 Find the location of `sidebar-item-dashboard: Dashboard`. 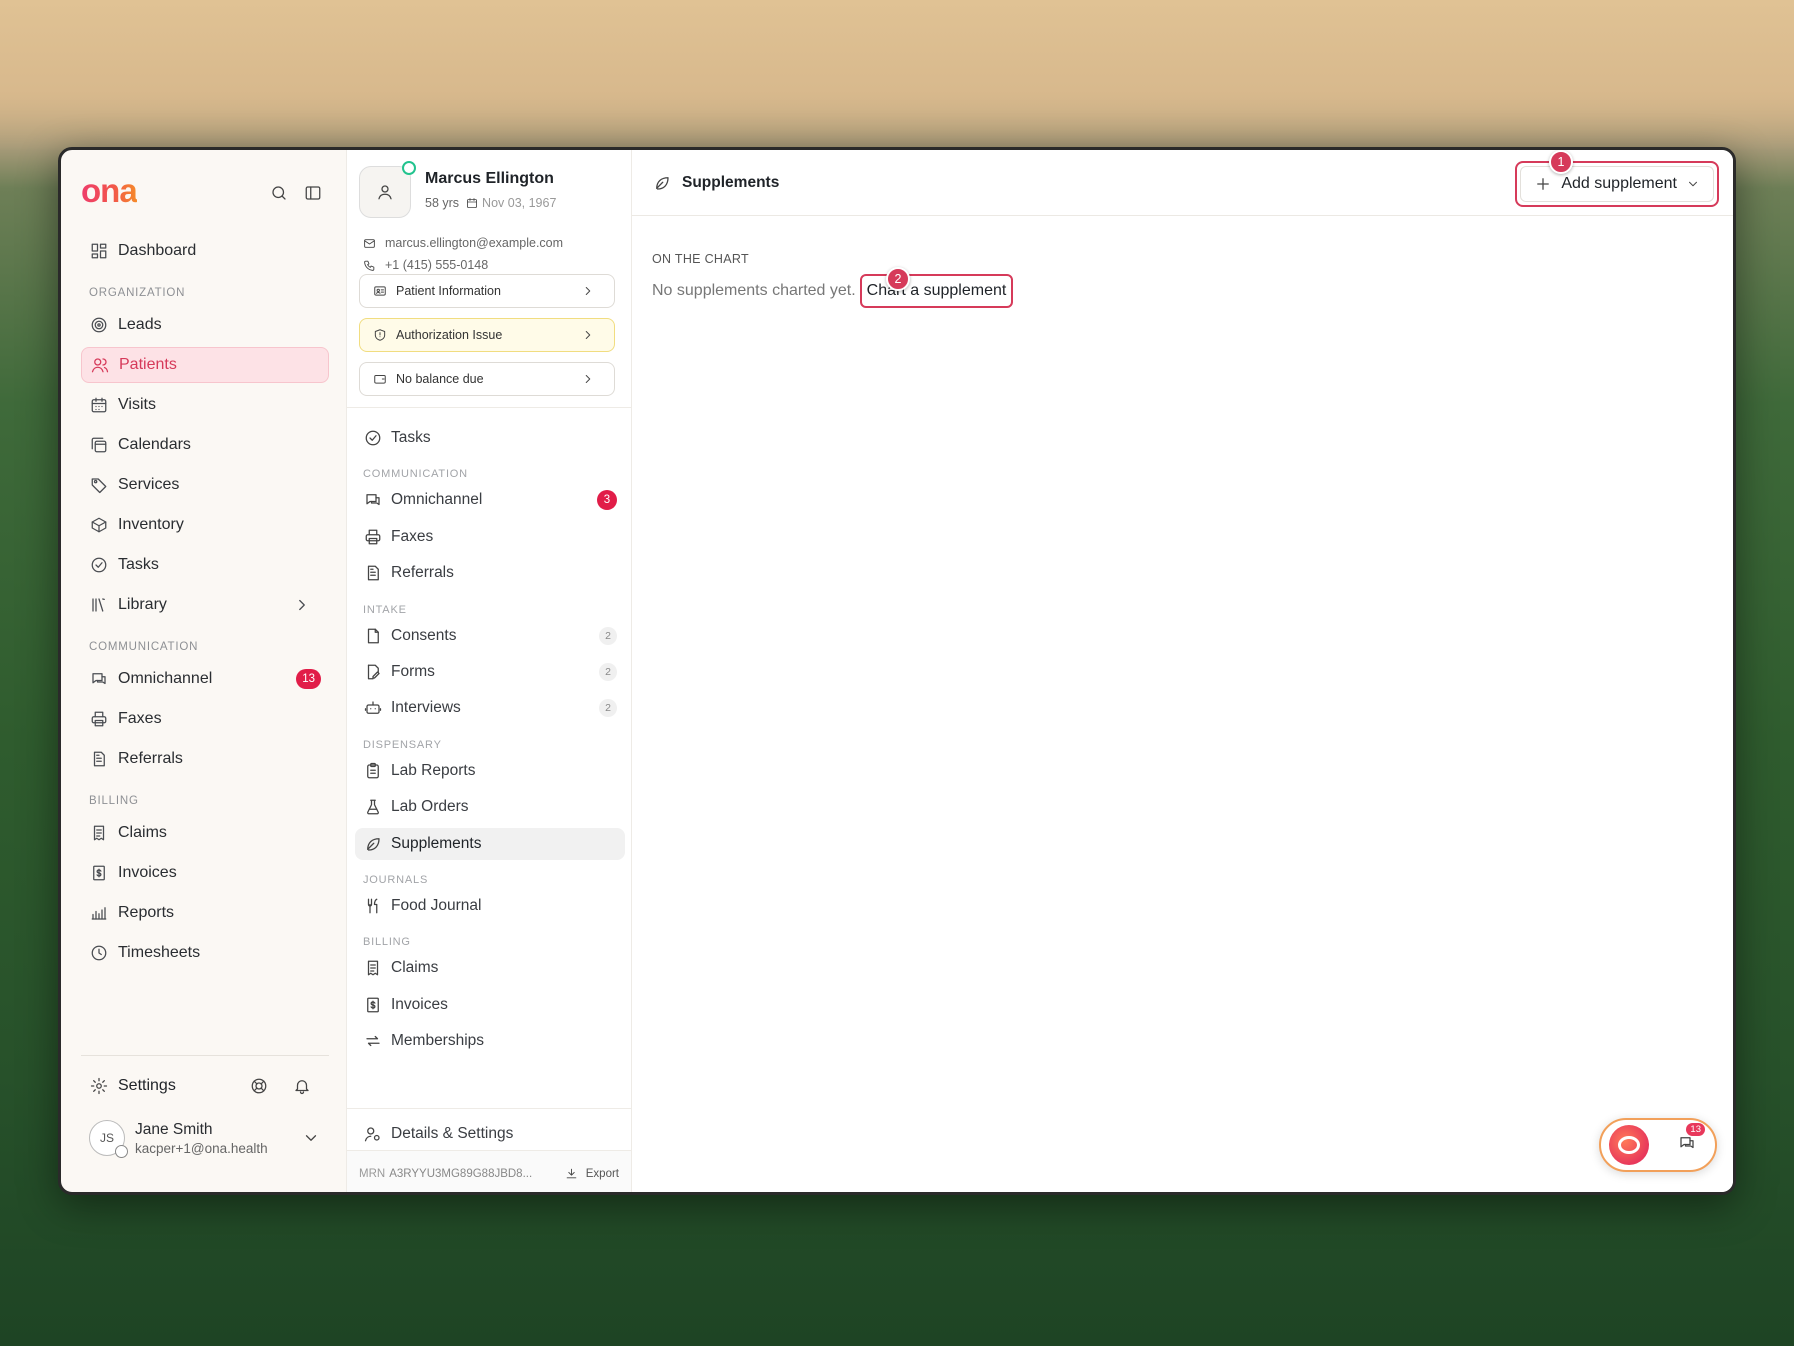

sidebar-item-dashboard: Dashboard is located at coordinates (205, 251).